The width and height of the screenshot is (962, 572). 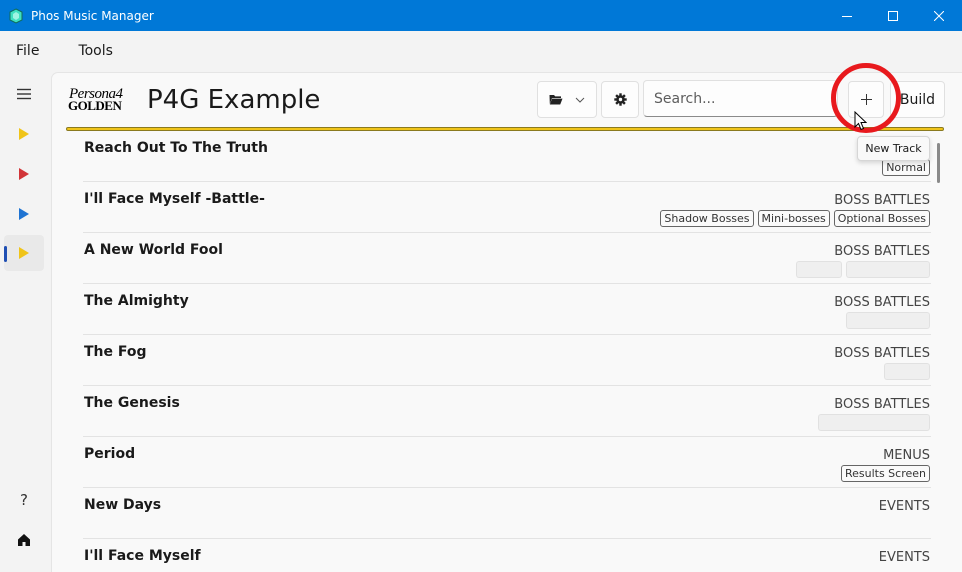 I want to click on game-logo: Persona4 GOLDEN, so click(x=100, y=99).